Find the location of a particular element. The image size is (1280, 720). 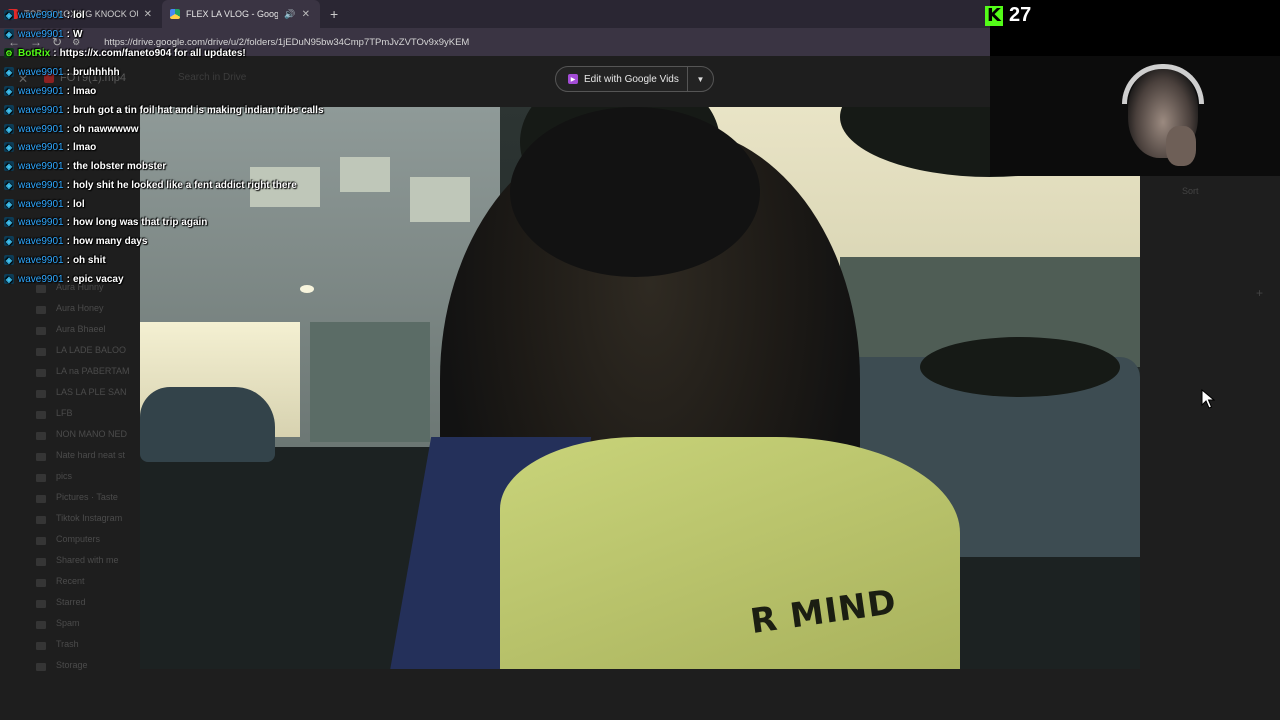

sidebar-item: Tiktok Instagram is located at coordinates (89, 518).